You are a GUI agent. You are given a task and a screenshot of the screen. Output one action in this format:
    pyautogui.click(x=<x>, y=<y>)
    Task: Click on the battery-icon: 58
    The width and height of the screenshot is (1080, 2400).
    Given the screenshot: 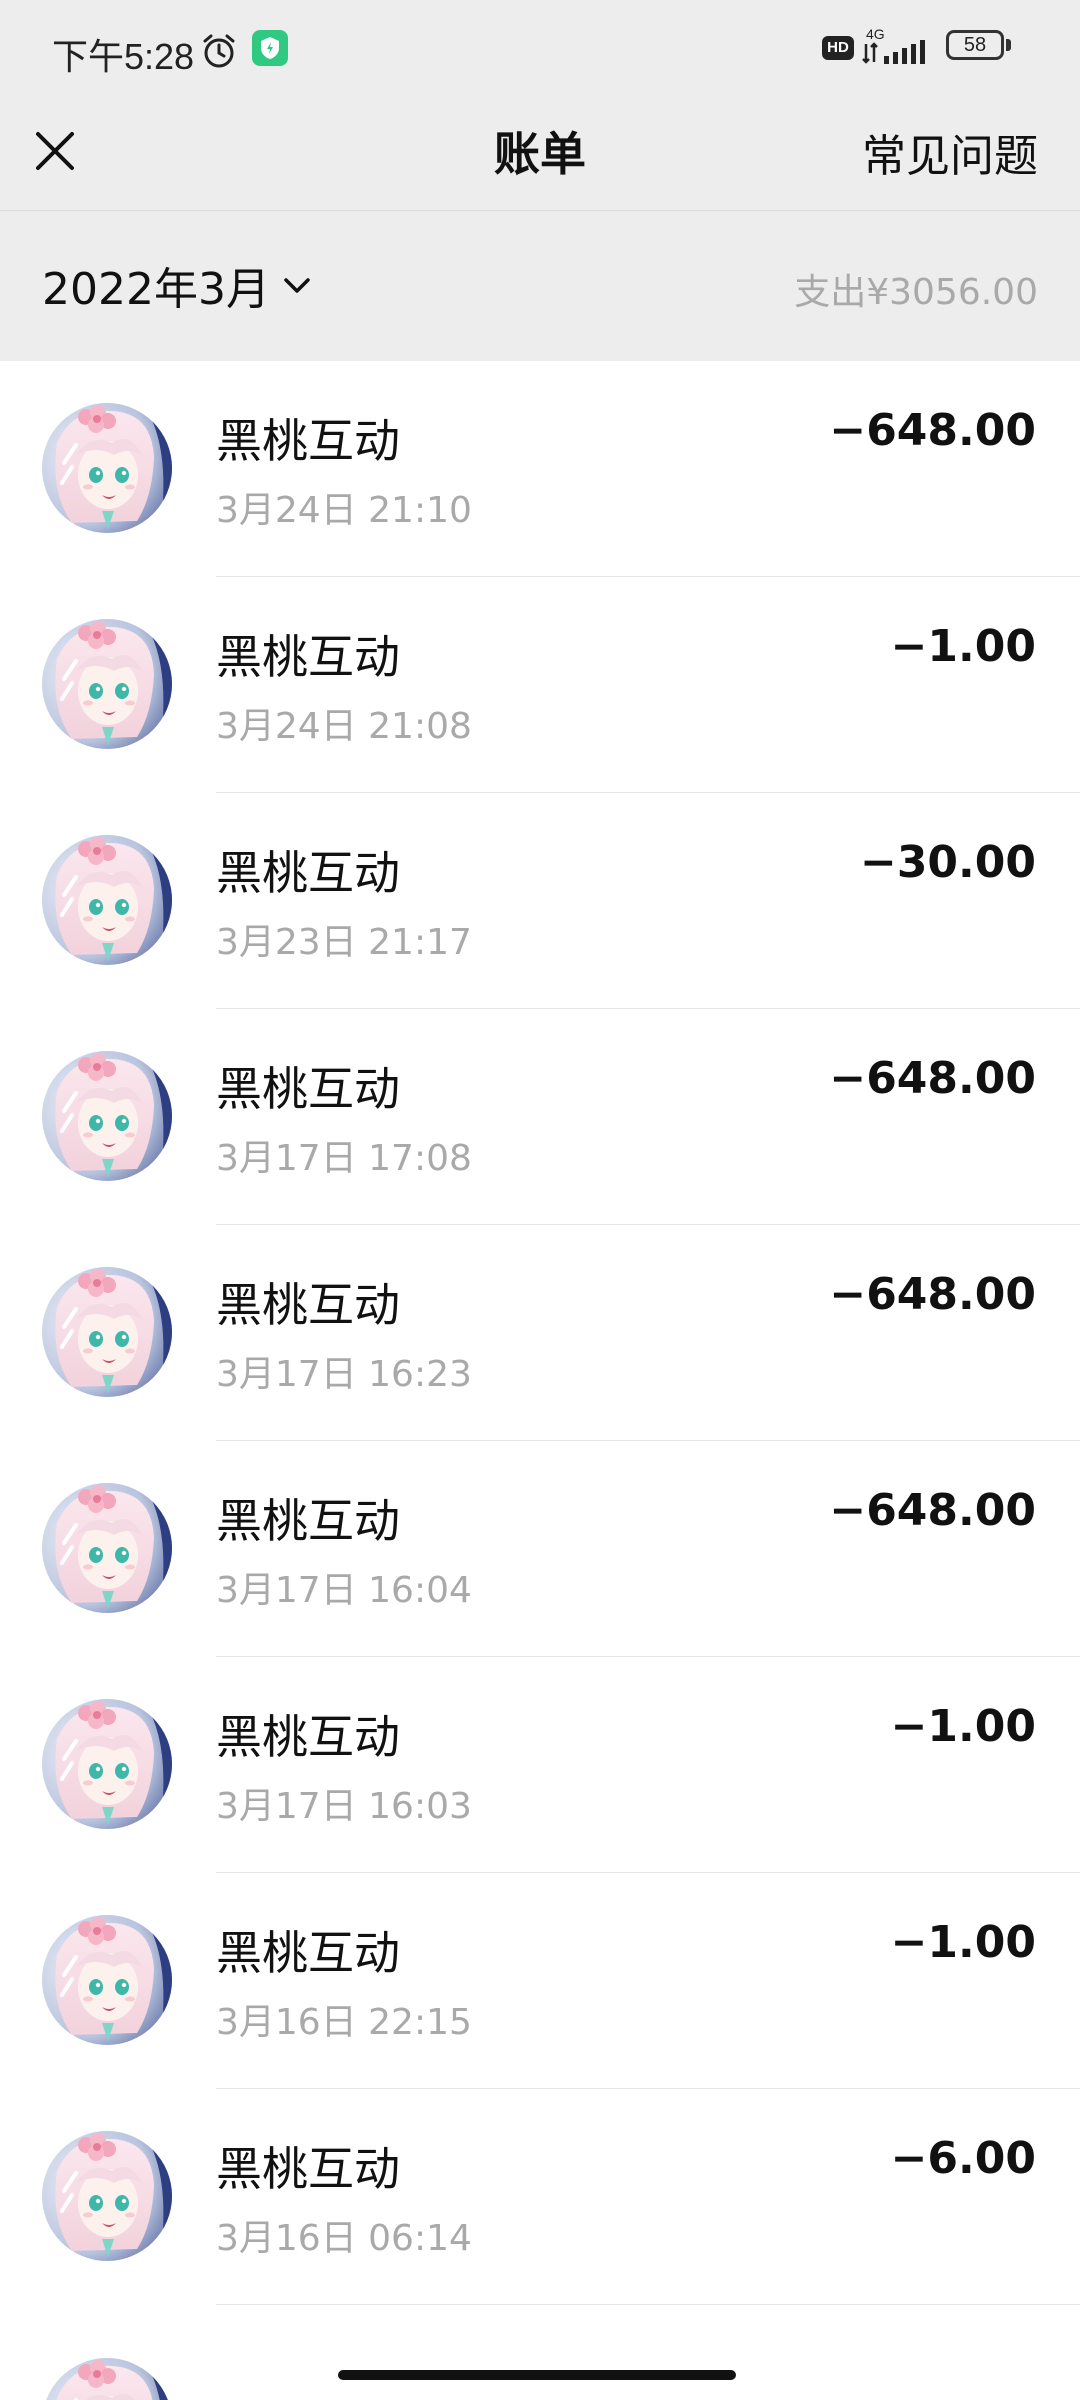 What is the action you would take?
    pyautogui.click(x=980, y=47)
    